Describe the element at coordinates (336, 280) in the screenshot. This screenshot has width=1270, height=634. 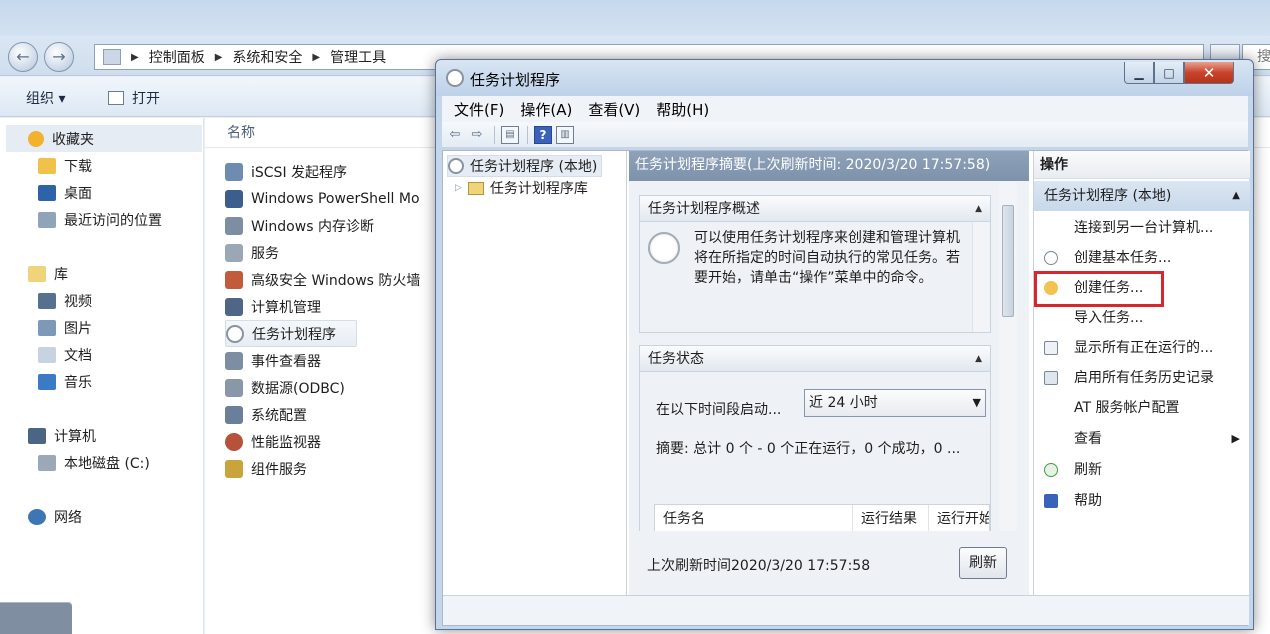
I see `list-item-label: 高级安全 Windows 防火墙` at that location.